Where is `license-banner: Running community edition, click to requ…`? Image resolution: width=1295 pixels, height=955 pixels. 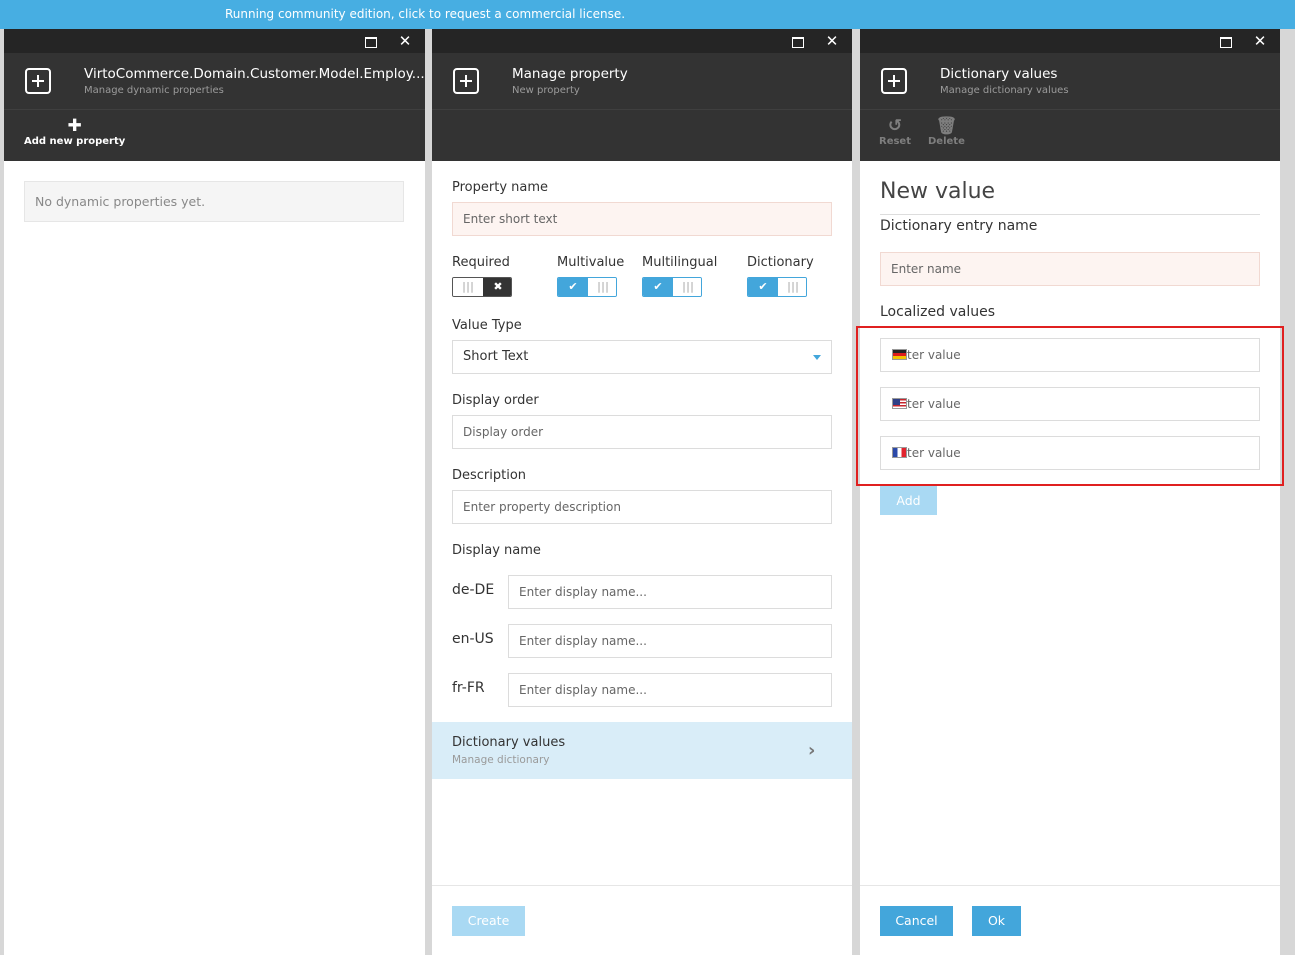 license-banner: Running community edition, click to requ… is located at coordinates (647, 14).